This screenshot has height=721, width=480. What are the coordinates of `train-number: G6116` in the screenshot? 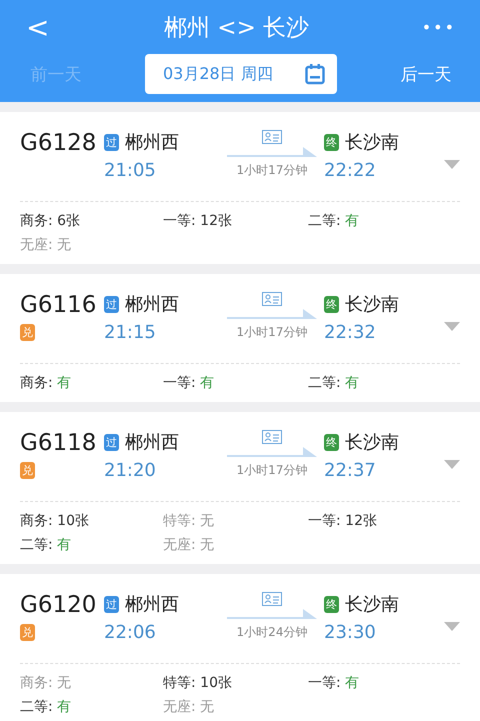 It's located at (58, 305).